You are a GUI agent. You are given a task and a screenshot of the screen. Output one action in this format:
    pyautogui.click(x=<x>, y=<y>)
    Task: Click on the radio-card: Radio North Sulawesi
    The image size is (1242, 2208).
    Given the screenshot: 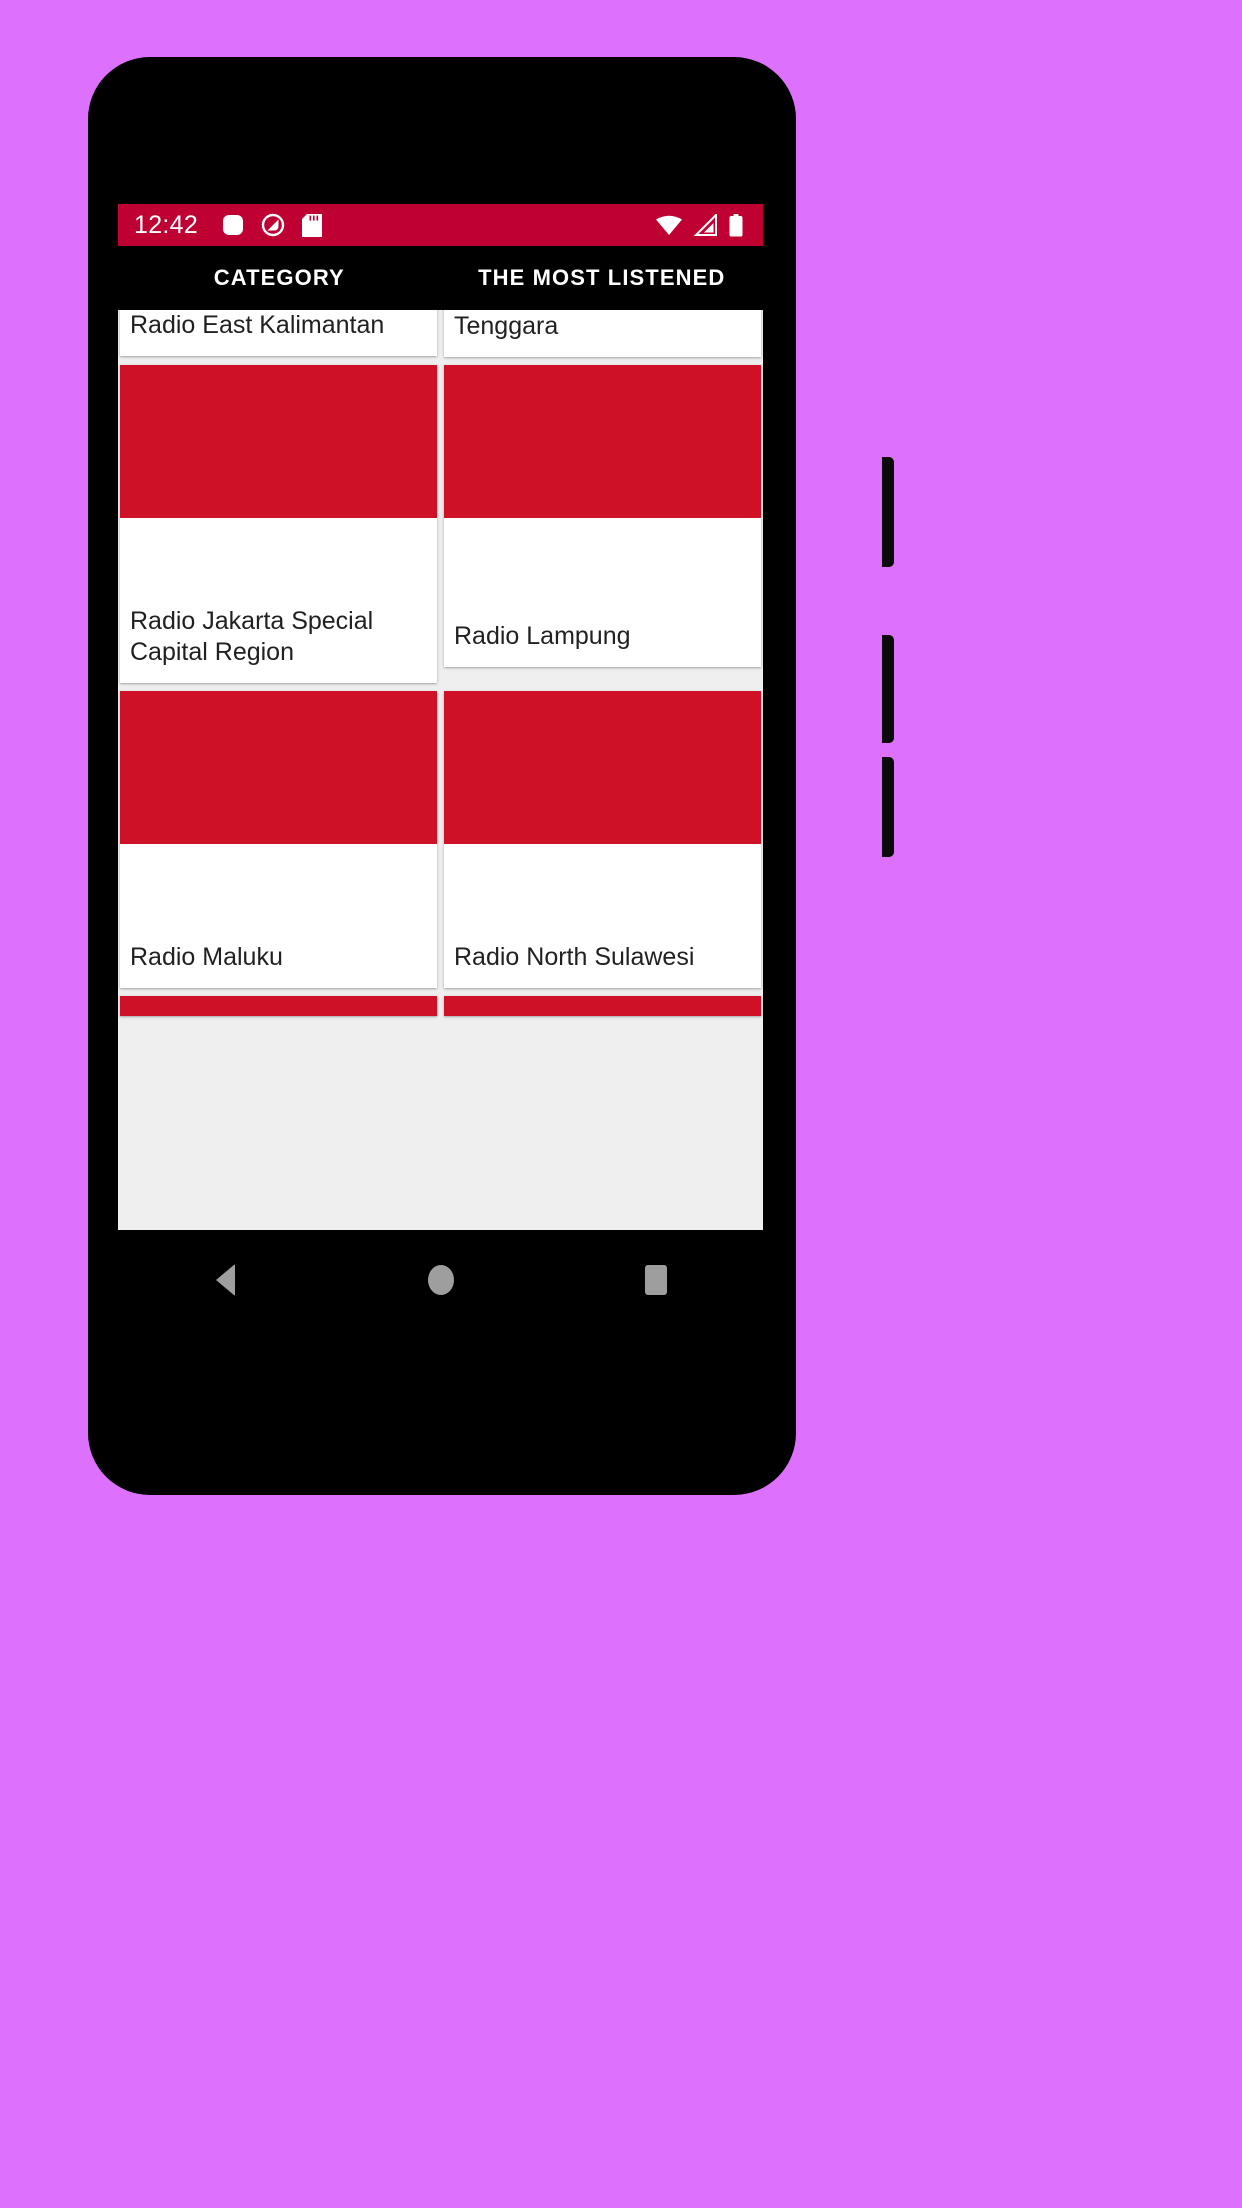 What is the action you would take?
    pyautogui.click(x=602, y=839)
    